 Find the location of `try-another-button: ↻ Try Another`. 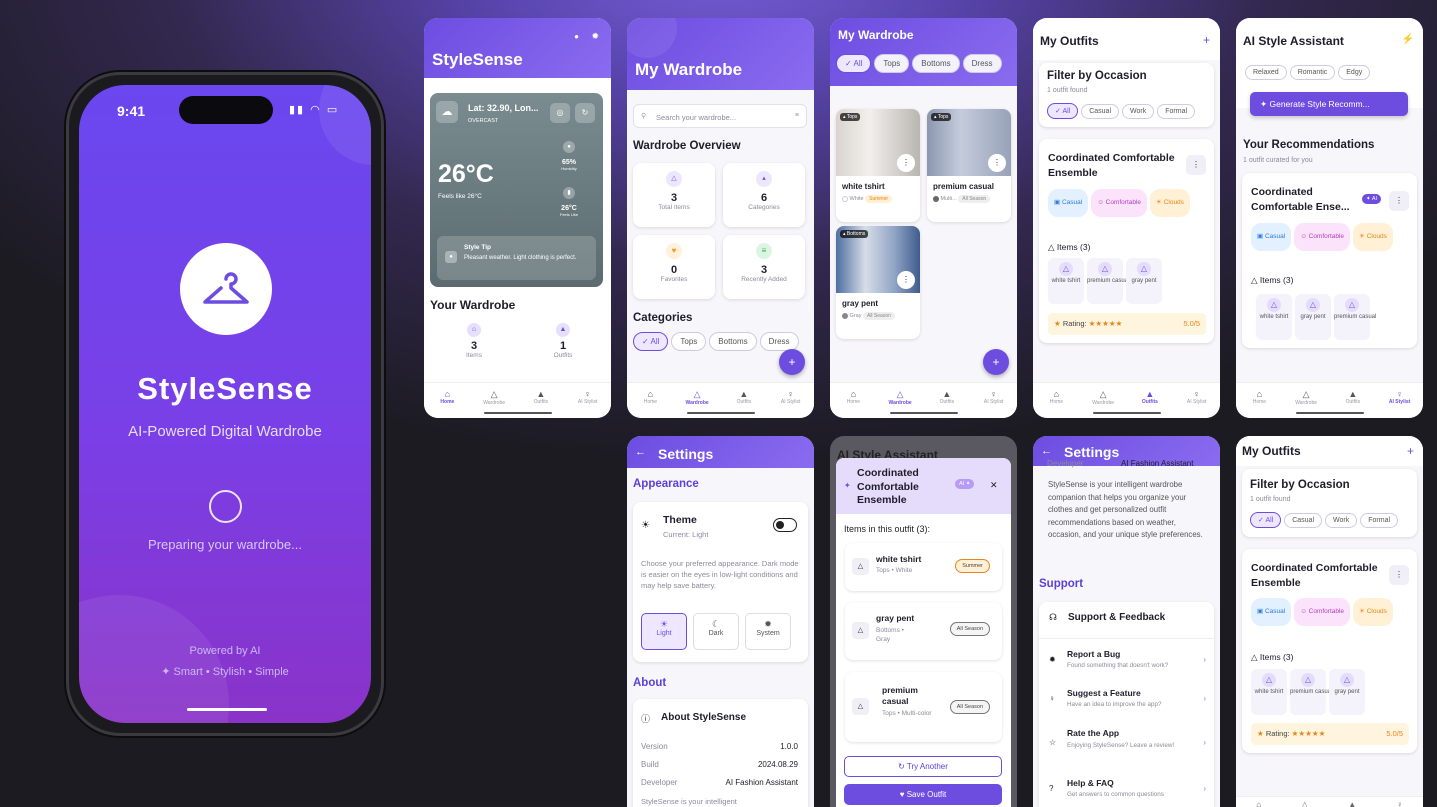

try-another-button: ↻ Try Another is located at coordinates (923, 766).